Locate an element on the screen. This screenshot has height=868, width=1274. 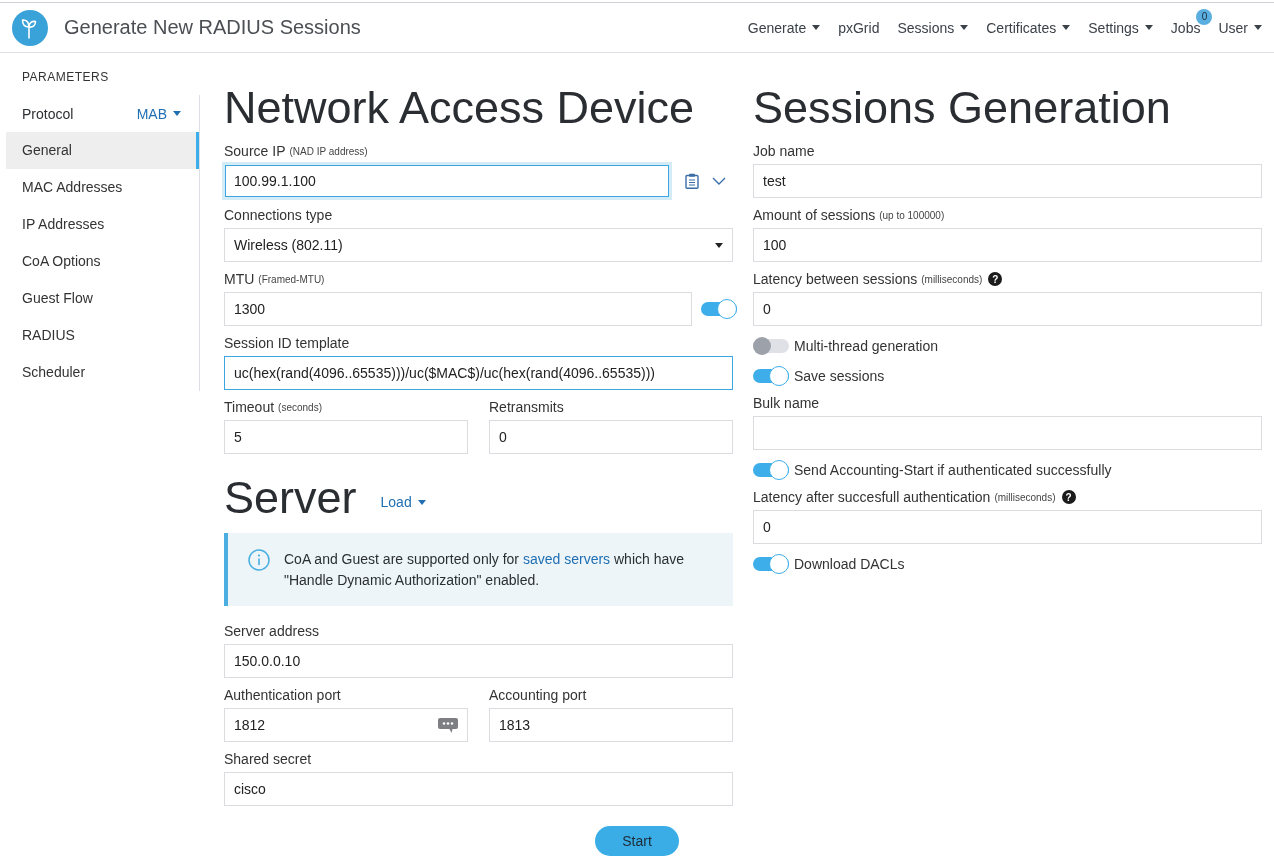
field-hint: (seconds) is located at coordinates (300, 407).